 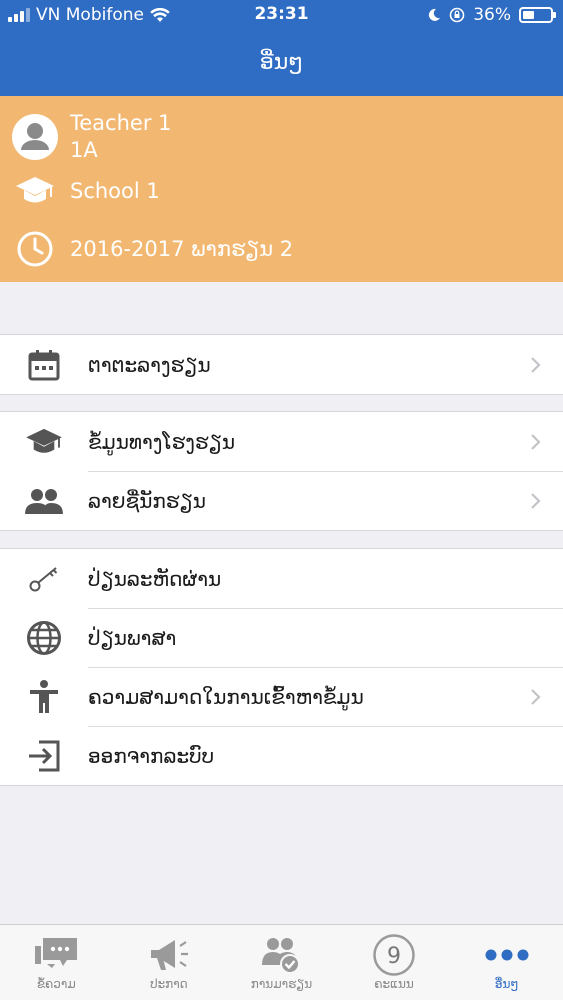 I want to click on tab-bar: ຂໍ້ຄວາມ ປະກາດ ການມາຮຽນ 9 ຄະແນນ ອື່ນໆ, so click(x=281, y=962).